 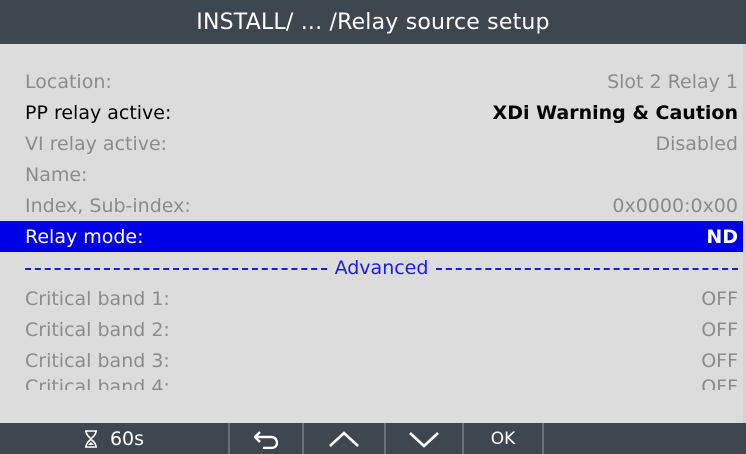 I want to click on row-label: Critical band 2:, so click(x=97, y=329).